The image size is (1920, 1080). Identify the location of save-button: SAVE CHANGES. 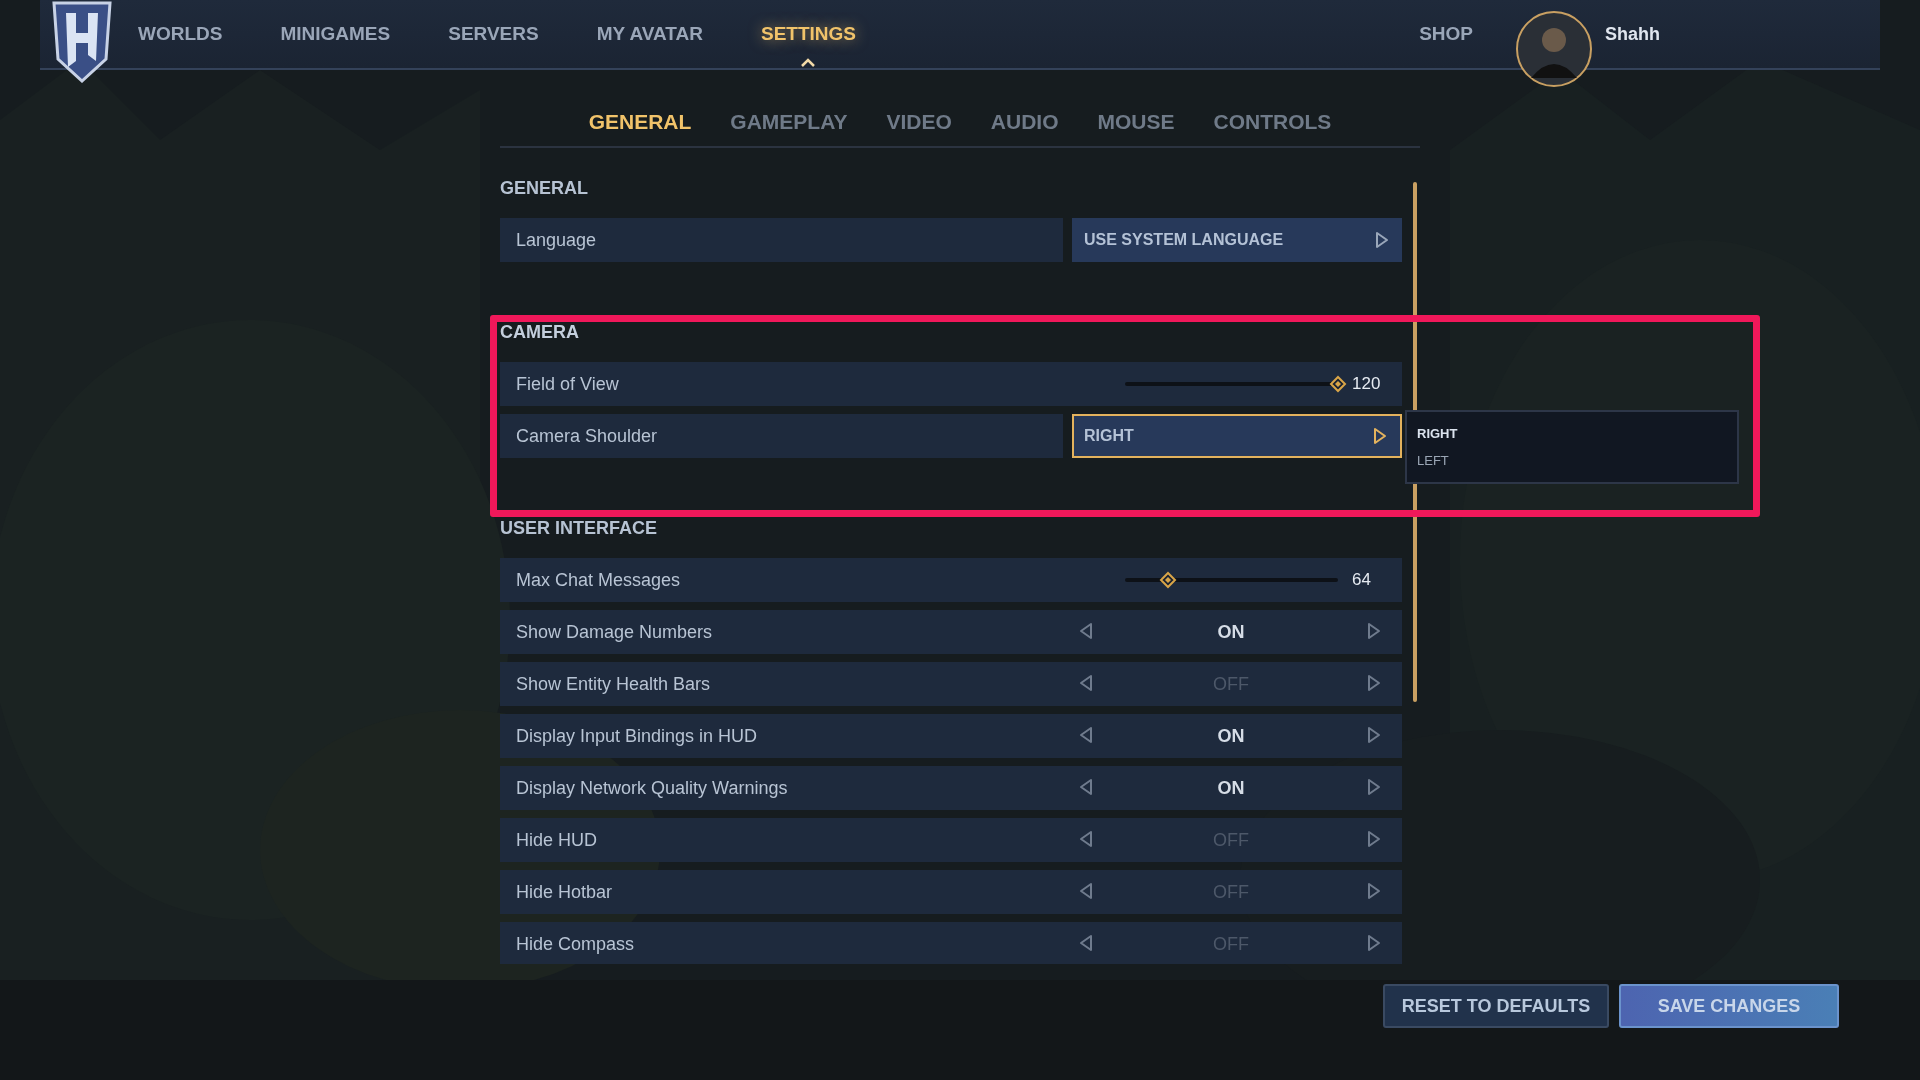
(1729, 1006).